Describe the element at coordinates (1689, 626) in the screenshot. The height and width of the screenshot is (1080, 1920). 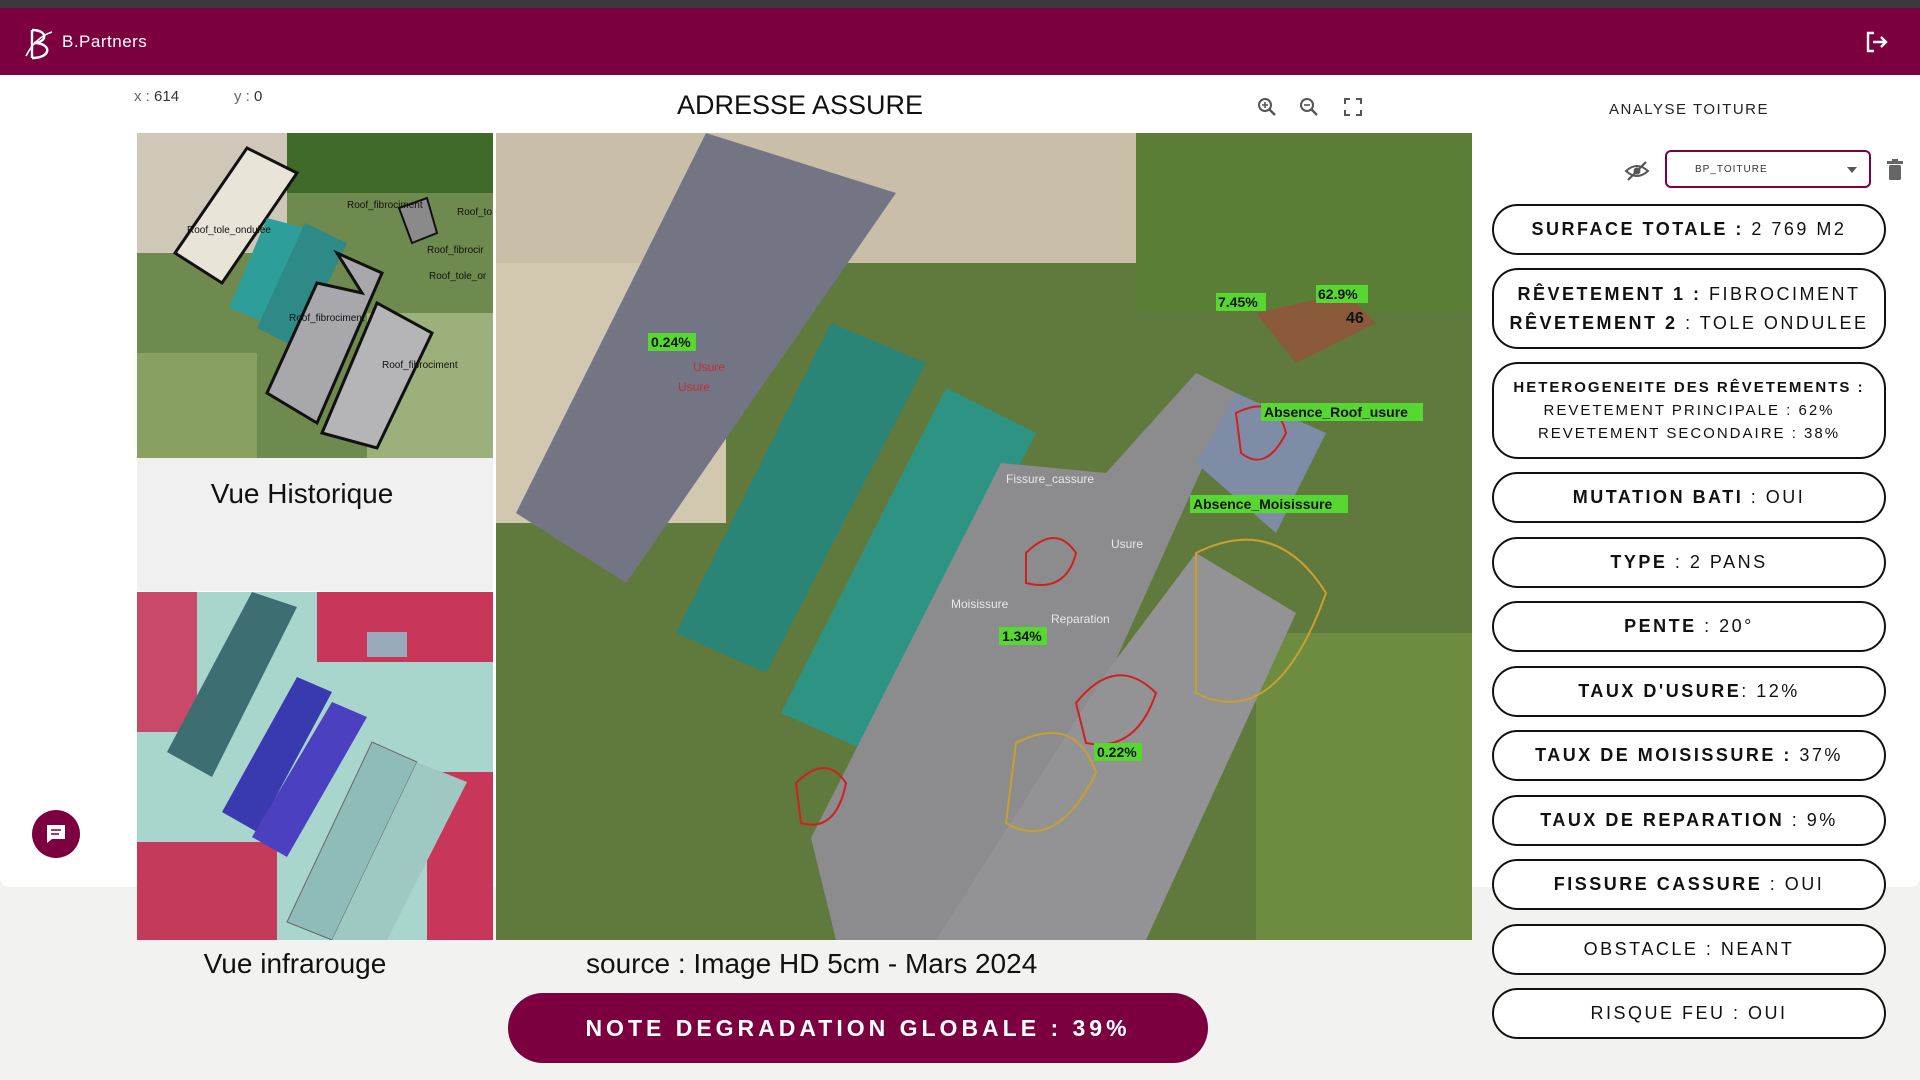
I see `pente-item: PENTE : 20°` at that location.